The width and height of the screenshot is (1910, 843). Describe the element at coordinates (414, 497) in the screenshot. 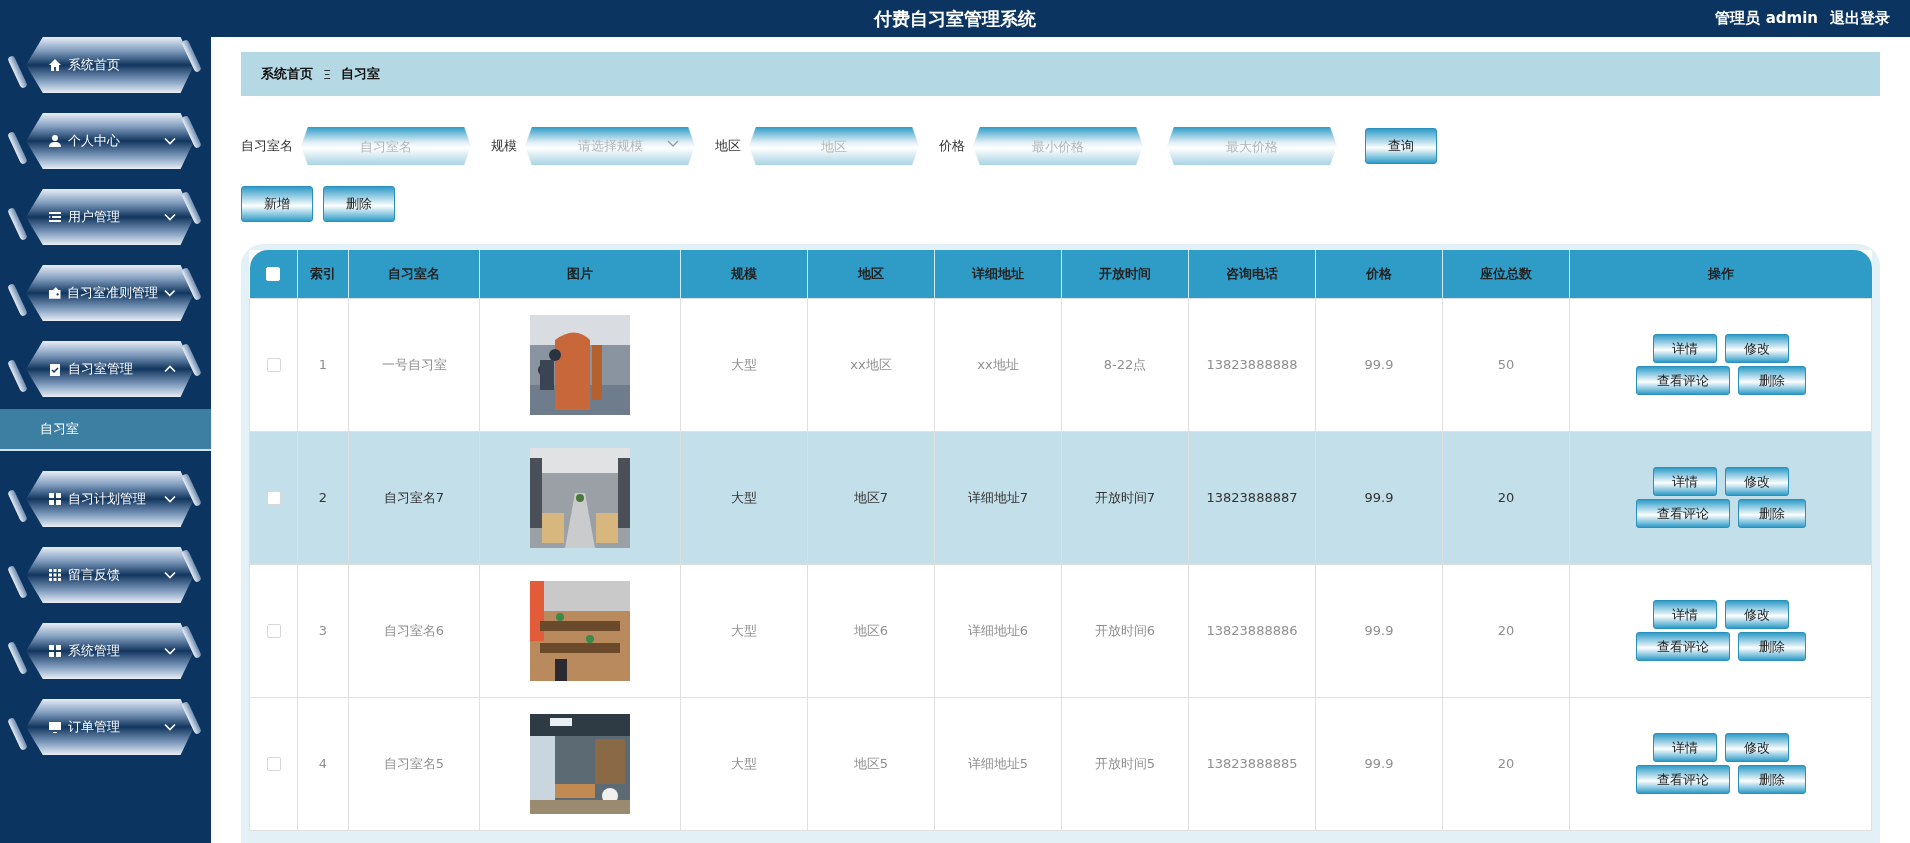

I see `table-cell: 自习室名7` at that location.